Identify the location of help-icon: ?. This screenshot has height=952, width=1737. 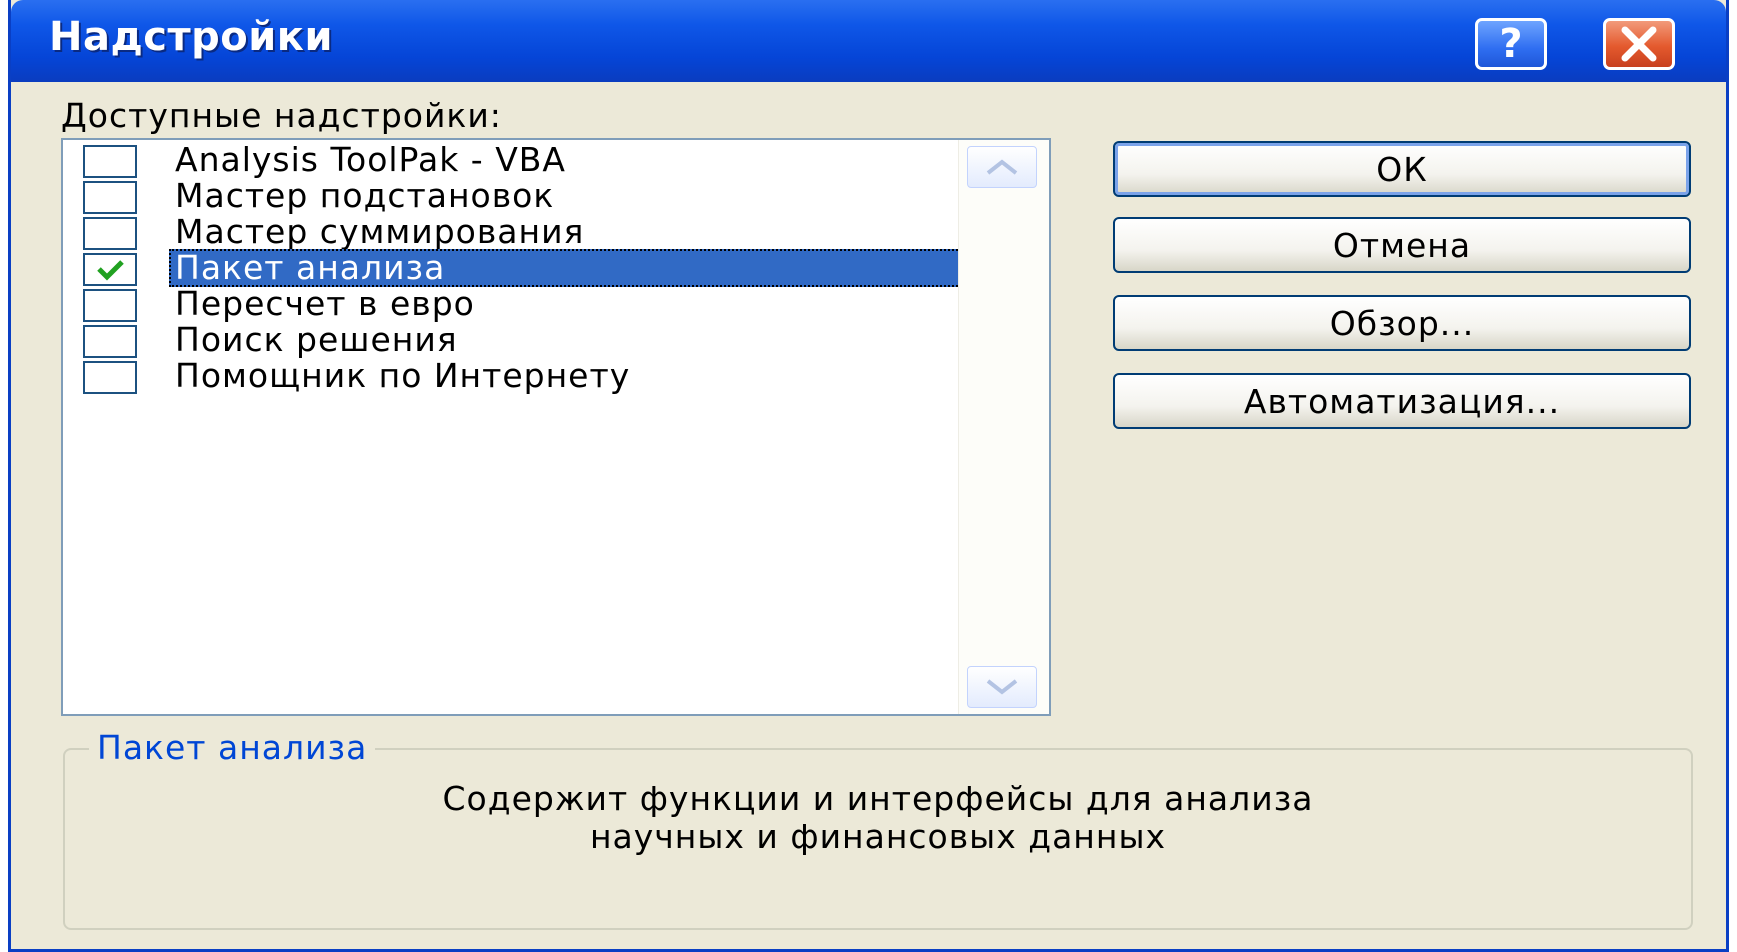
(1511, 44).